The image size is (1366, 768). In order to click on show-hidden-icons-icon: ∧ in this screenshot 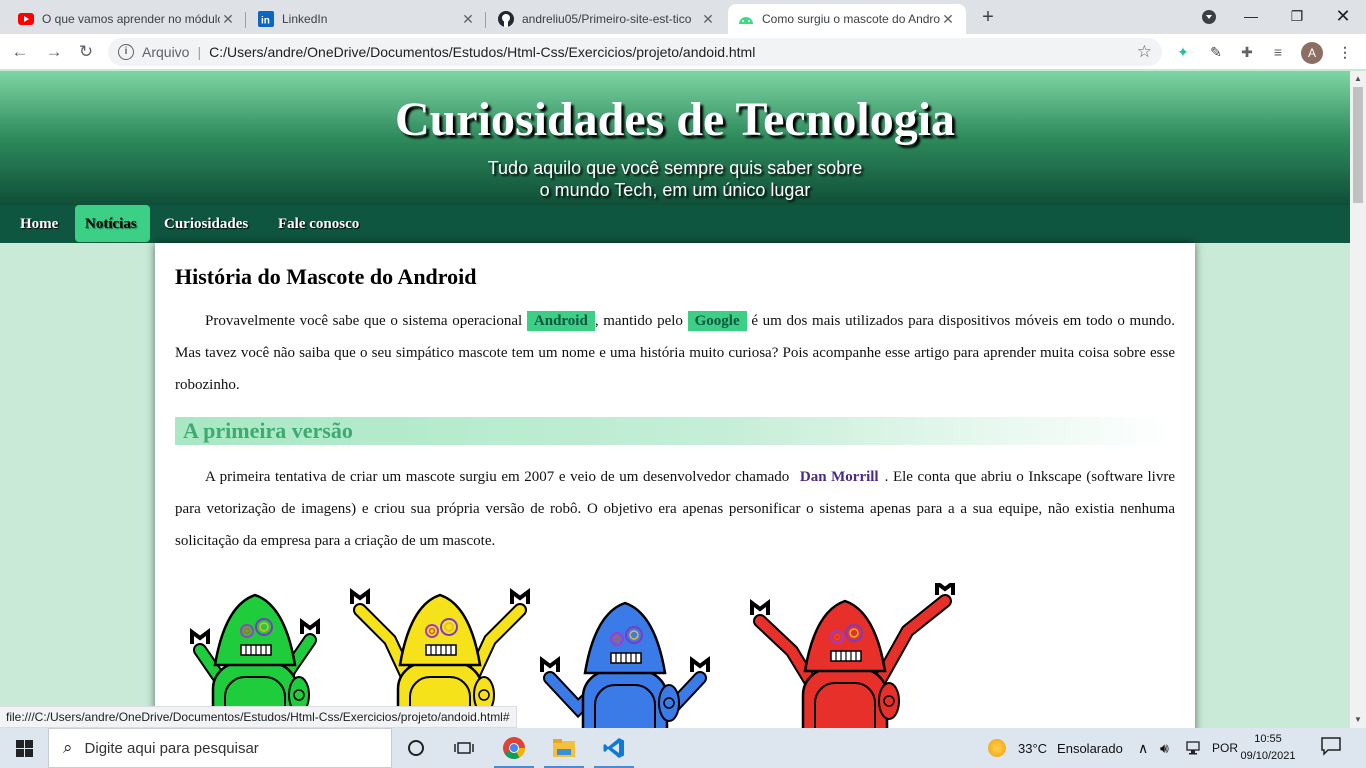, I will do `click(1143, 748)`.